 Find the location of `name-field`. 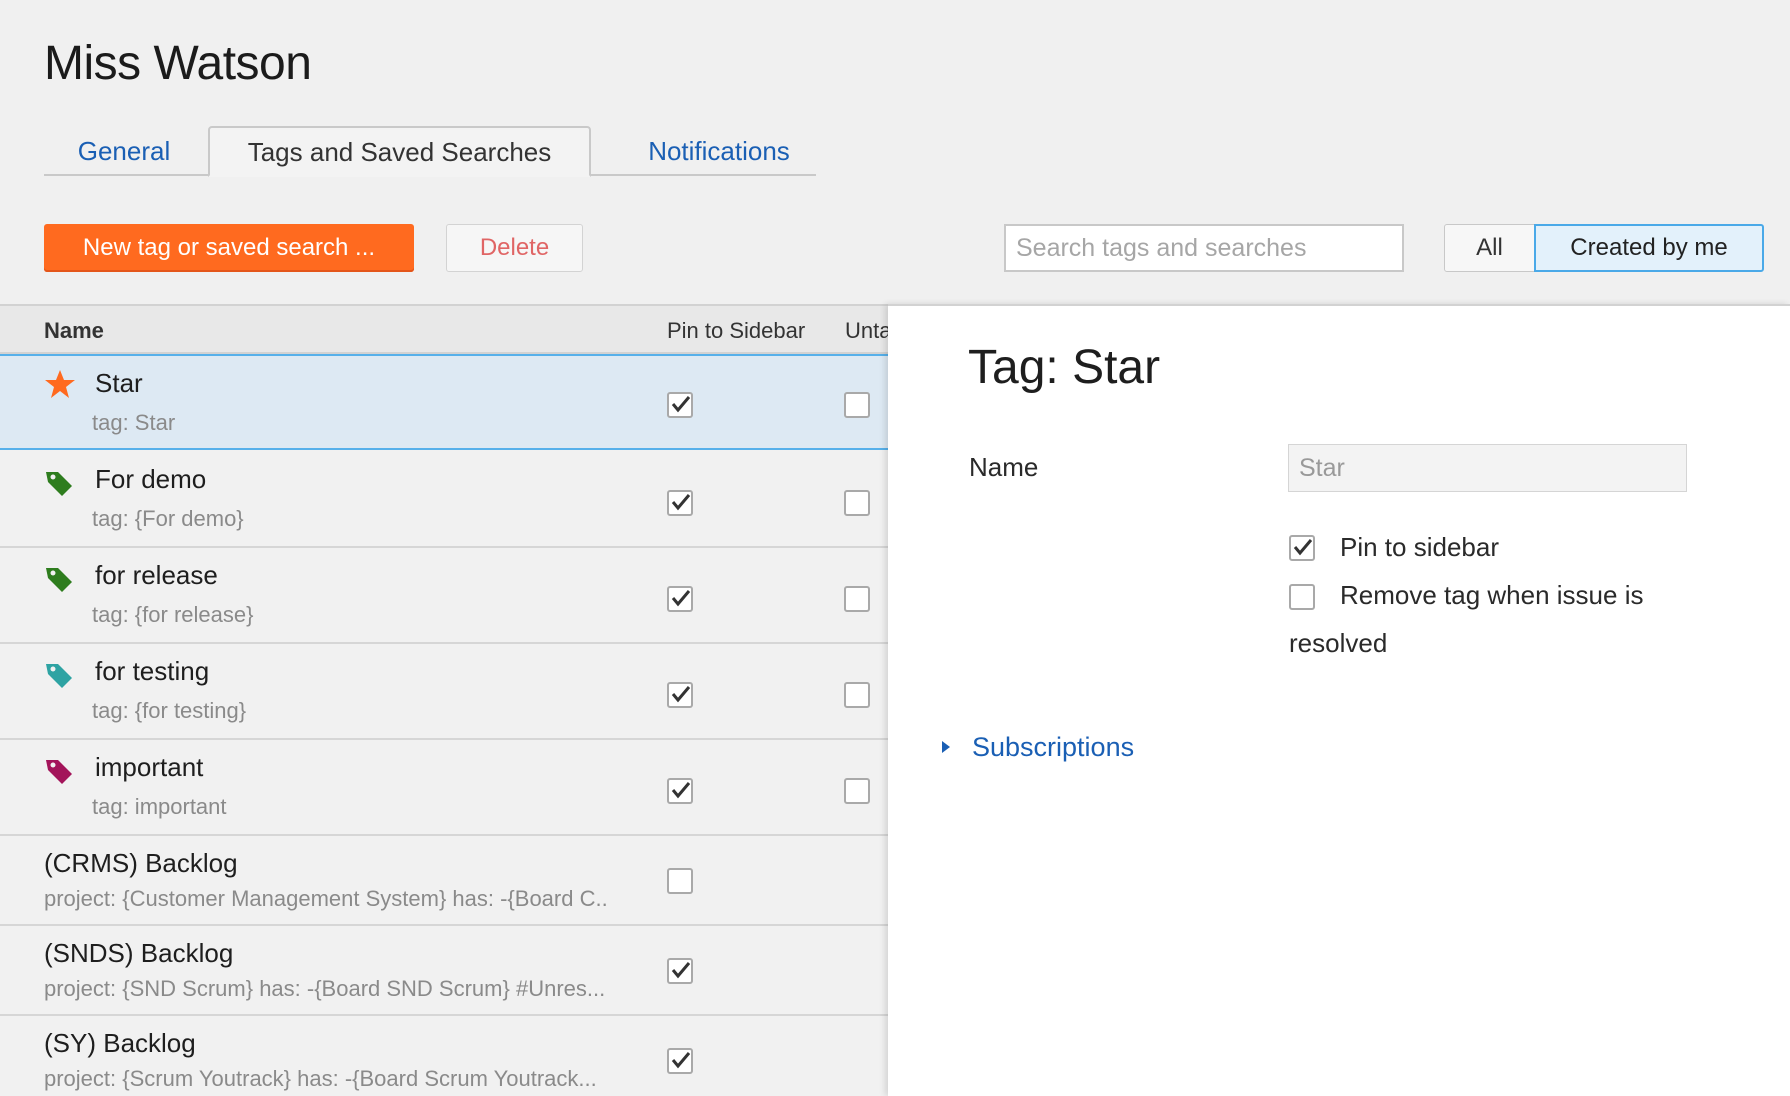

name-field is located at coordinates (1487, 468).